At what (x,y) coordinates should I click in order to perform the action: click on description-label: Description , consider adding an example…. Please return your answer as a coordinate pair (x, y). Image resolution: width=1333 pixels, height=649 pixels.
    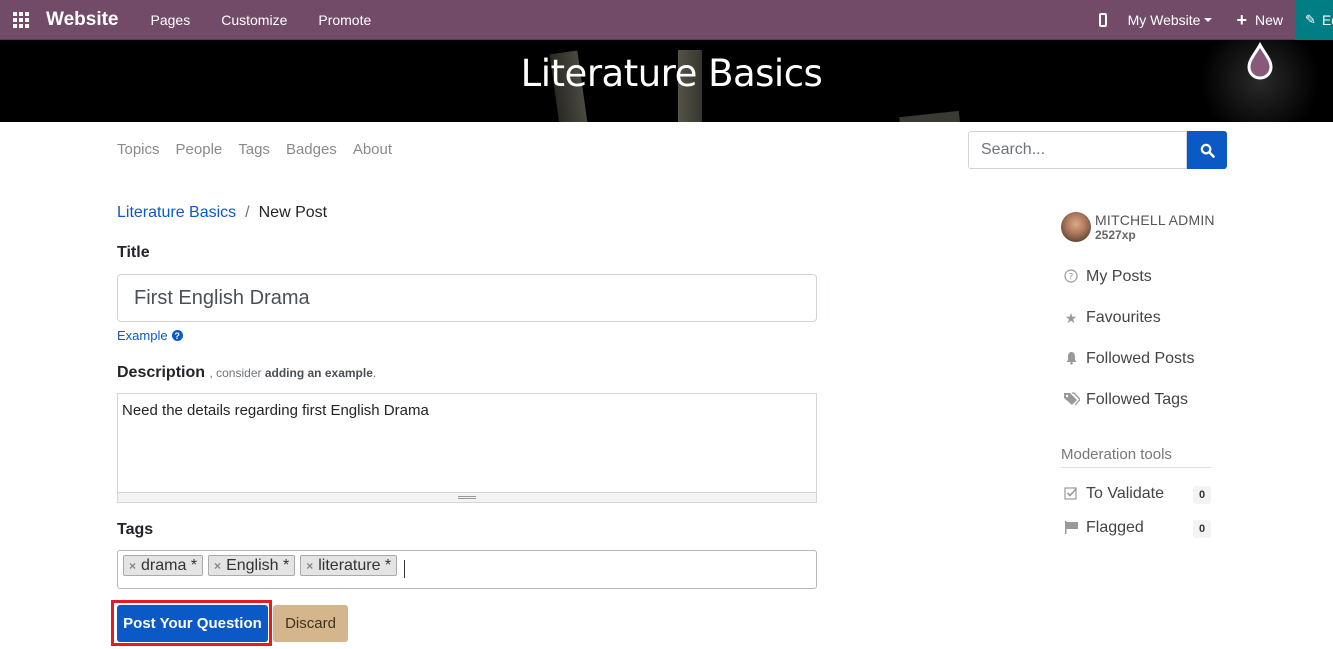
    Looking at the image, I should click on (246, 373).